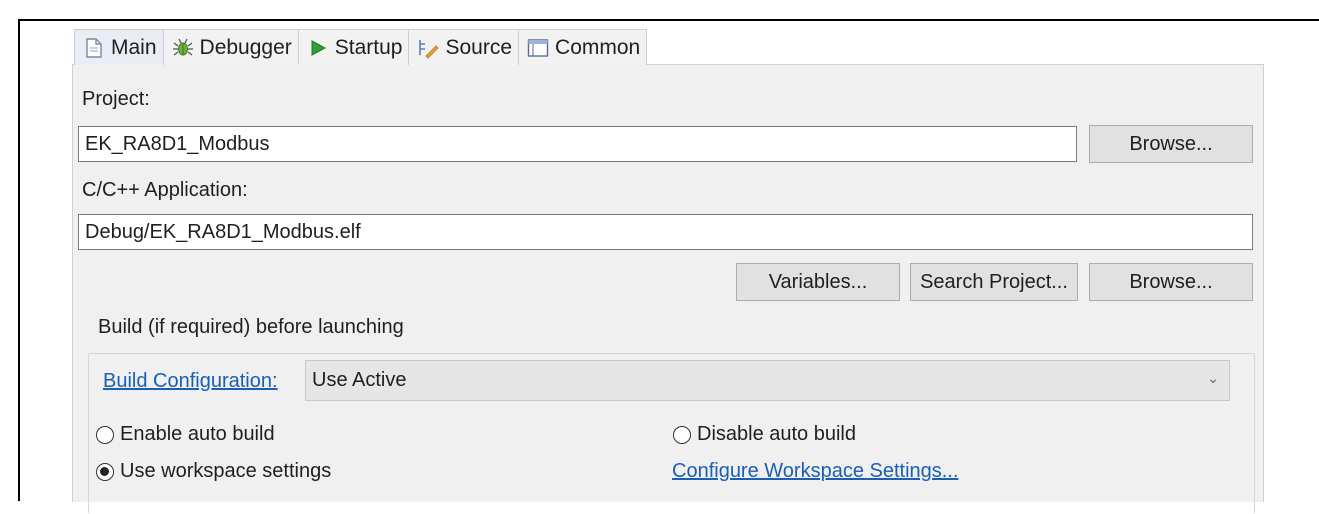 This screenshot has width=1319, height=514. I want to click on project-field: EK_RA8D1_Modbus, so click(577, 144).